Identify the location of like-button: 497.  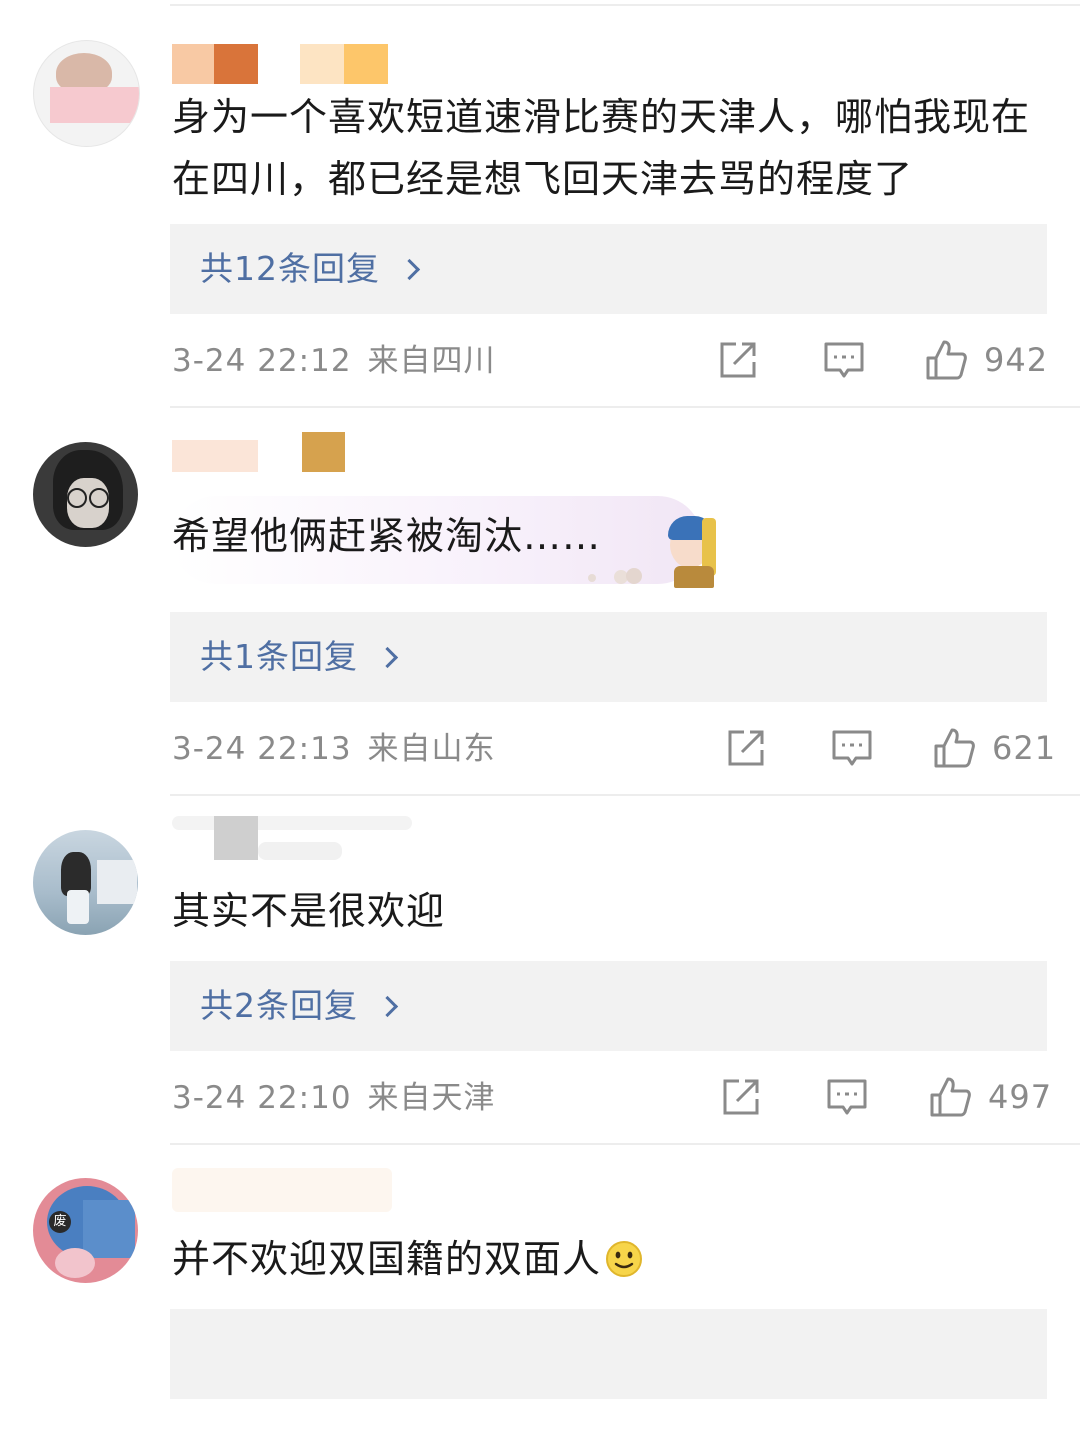
(990, 1097).